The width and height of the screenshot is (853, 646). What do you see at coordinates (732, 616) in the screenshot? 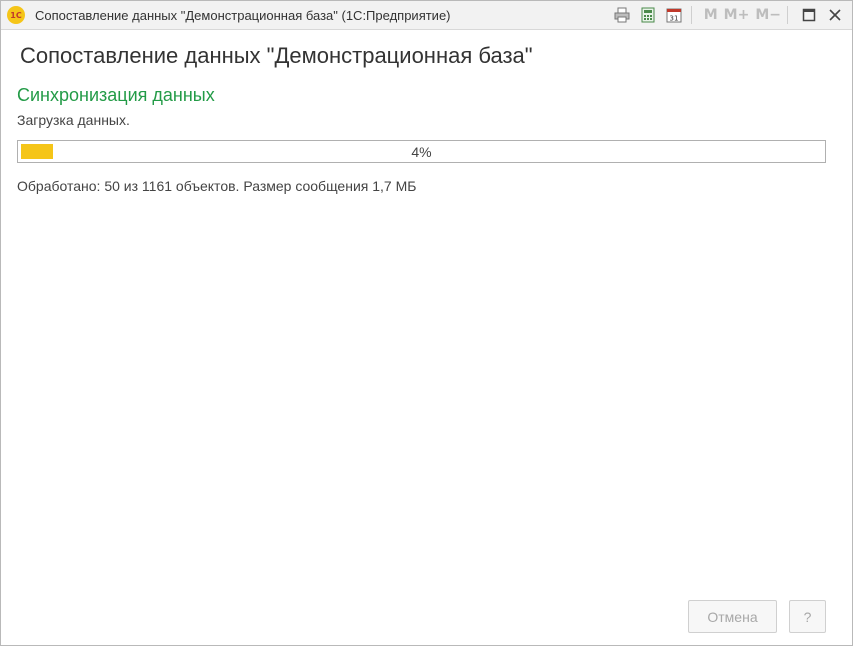
I see `cancel-button: Отмена` at bounding box center [732, 616].